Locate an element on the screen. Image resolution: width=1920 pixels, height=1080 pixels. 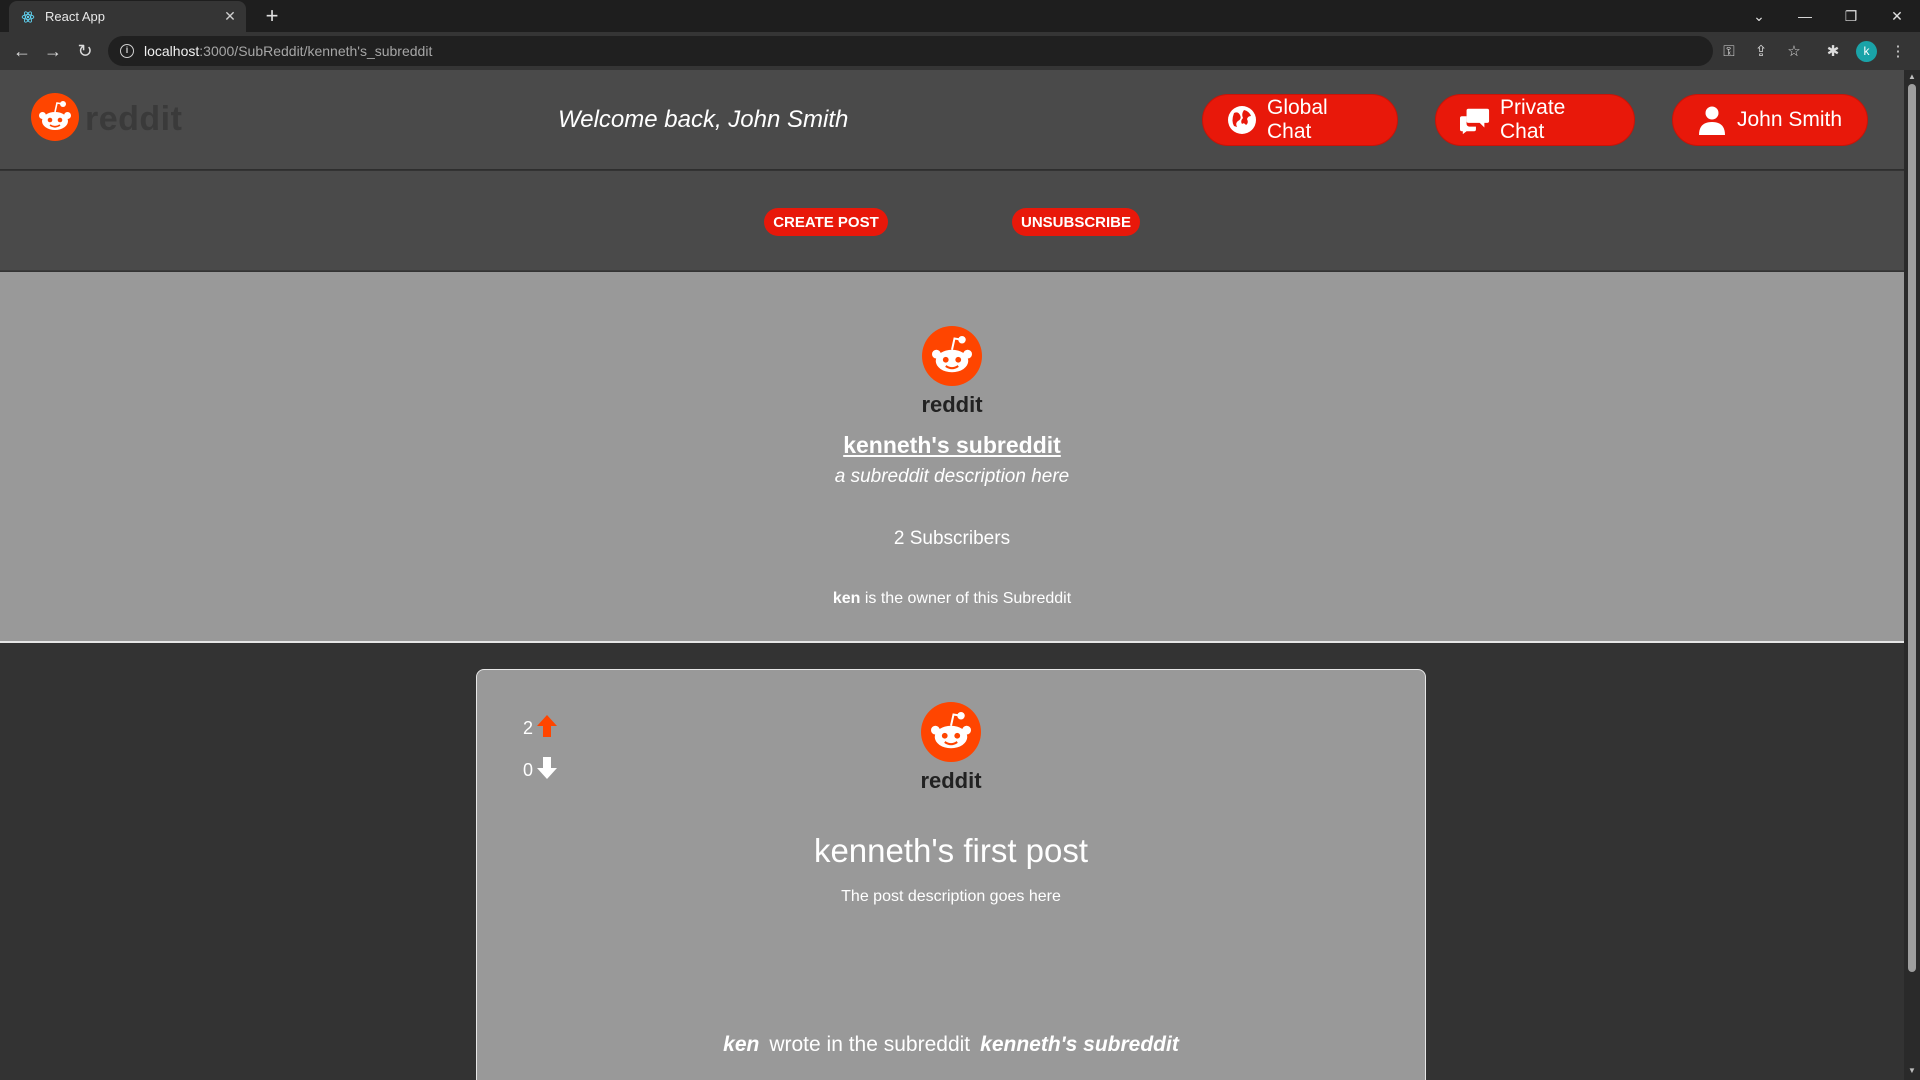
scroll-down-icon: ▼ is located at coordinates (1912, 1071).